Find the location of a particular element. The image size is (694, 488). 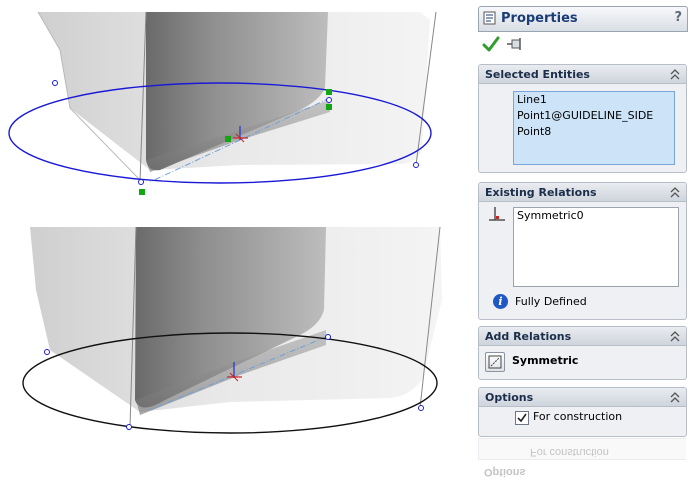

selected-entities-list: Line1 Point1@GUIDELINE_SIDE Point8 is located at coordinates (594, 128).